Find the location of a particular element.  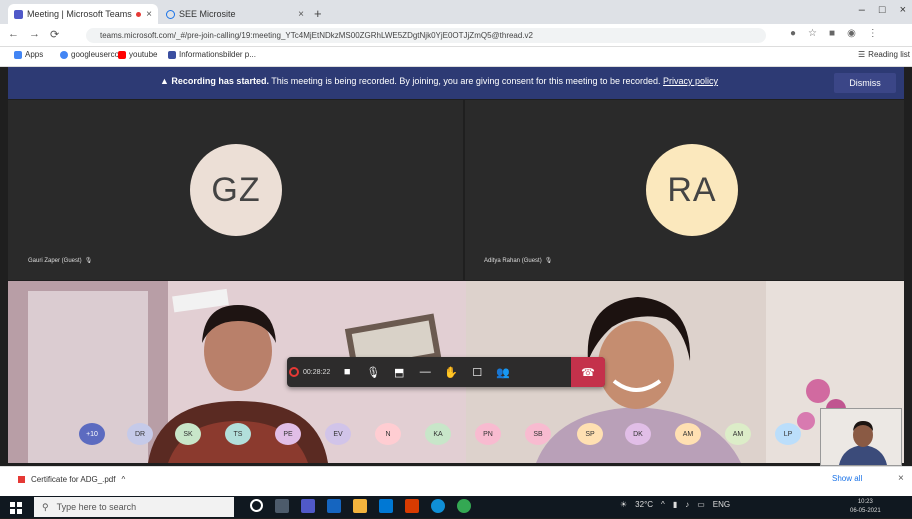

video-camera-icon: ■ is located at coordinates (347, 372).